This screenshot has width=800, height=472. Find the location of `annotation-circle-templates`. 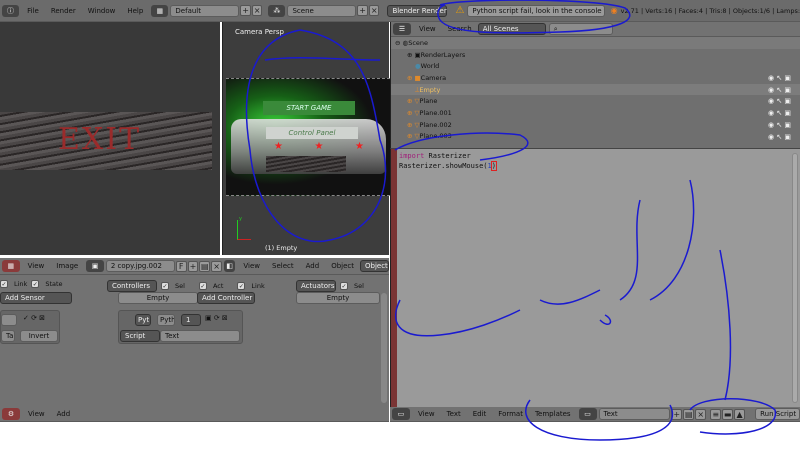

annotation-circle-templates is located at coordinates (651, 419).